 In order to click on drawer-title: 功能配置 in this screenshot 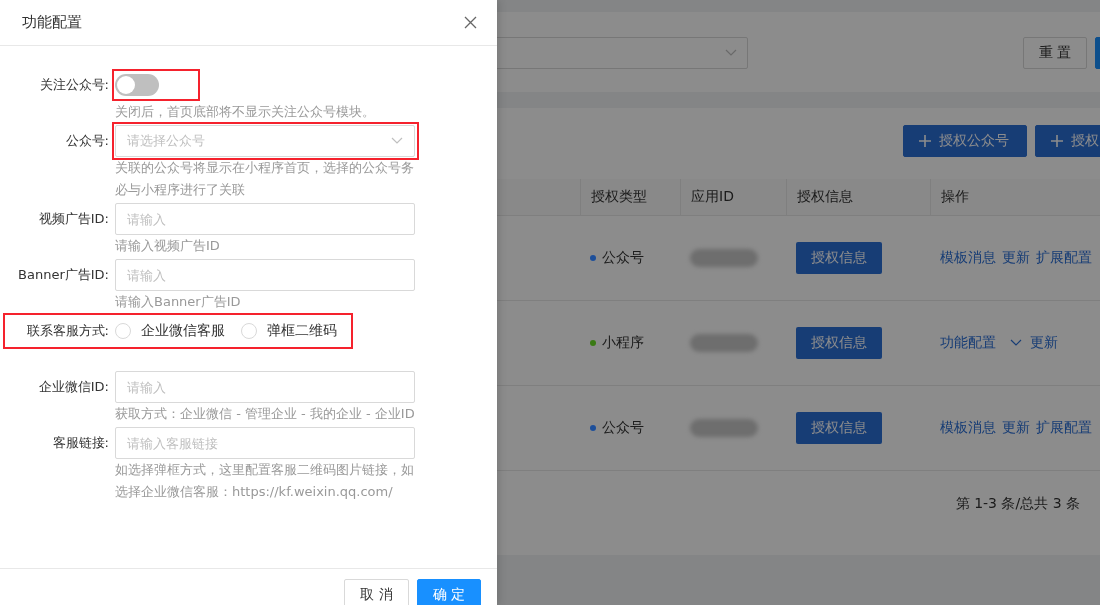, I will do `click(52, 22)`.